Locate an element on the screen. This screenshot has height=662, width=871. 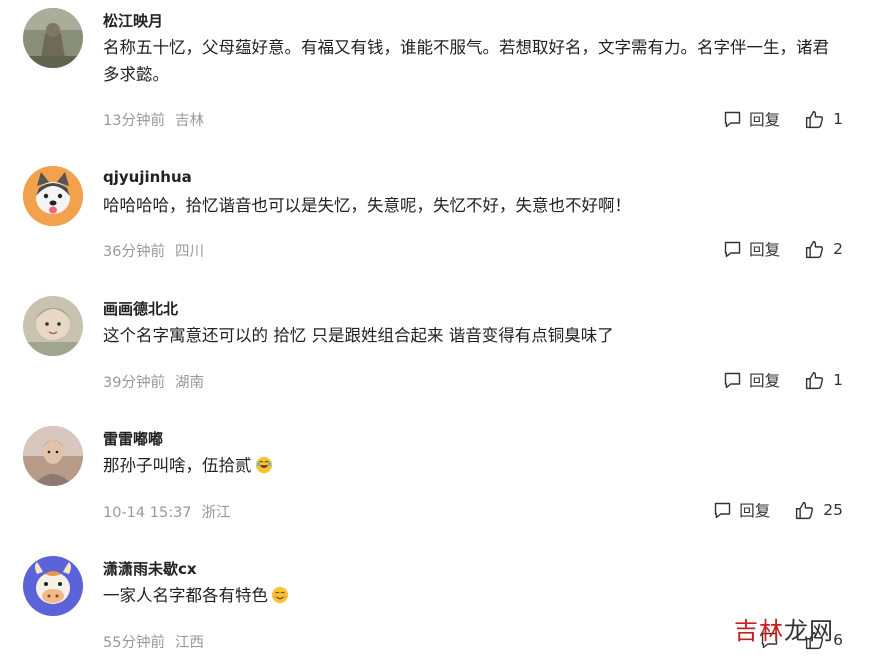
comment-time: 10-14 15:37 is located at coordinates (147, 513).